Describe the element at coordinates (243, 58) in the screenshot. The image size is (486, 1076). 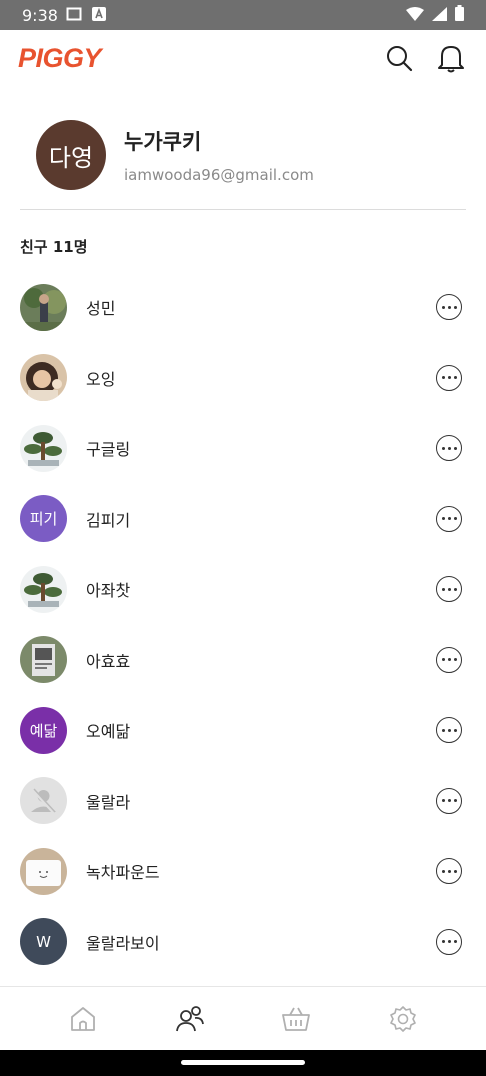
I see `app-header: PIGGY` at that location.